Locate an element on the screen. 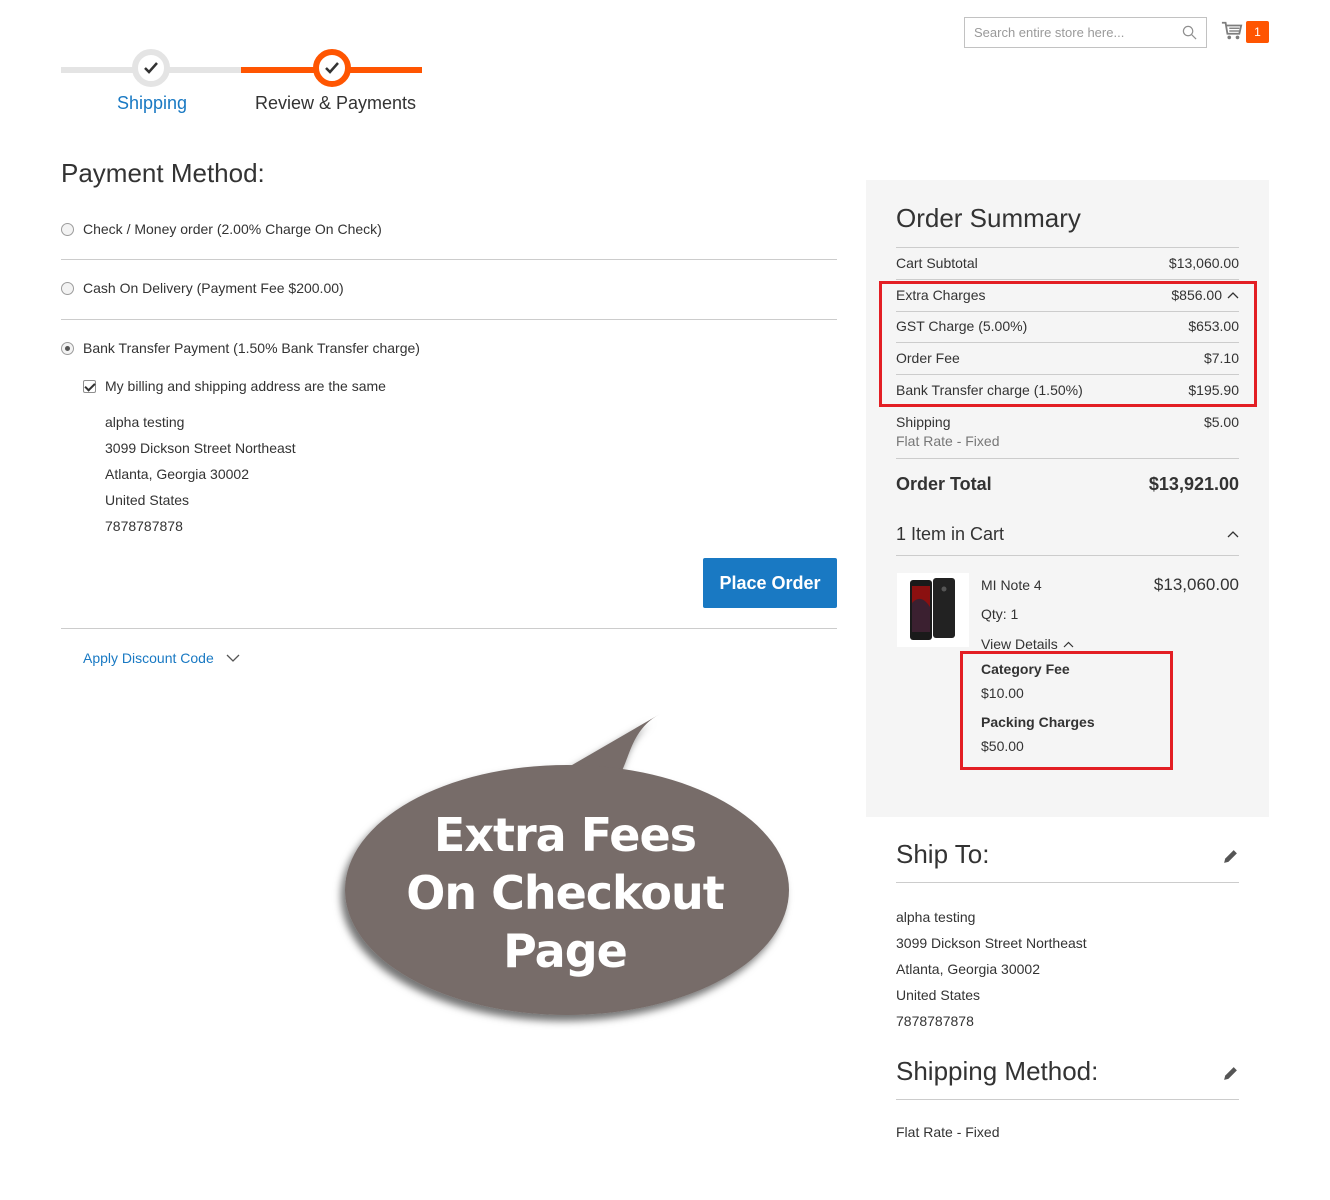  chevron-down-icon is located at coordinates (233, 658).